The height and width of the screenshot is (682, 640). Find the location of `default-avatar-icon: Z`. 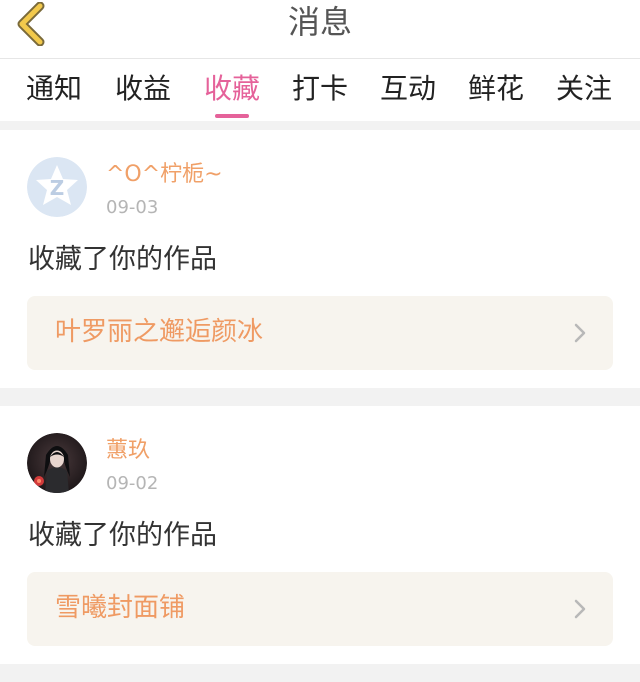

default-avatar-icon: Z is located at coordinates (57, 187).